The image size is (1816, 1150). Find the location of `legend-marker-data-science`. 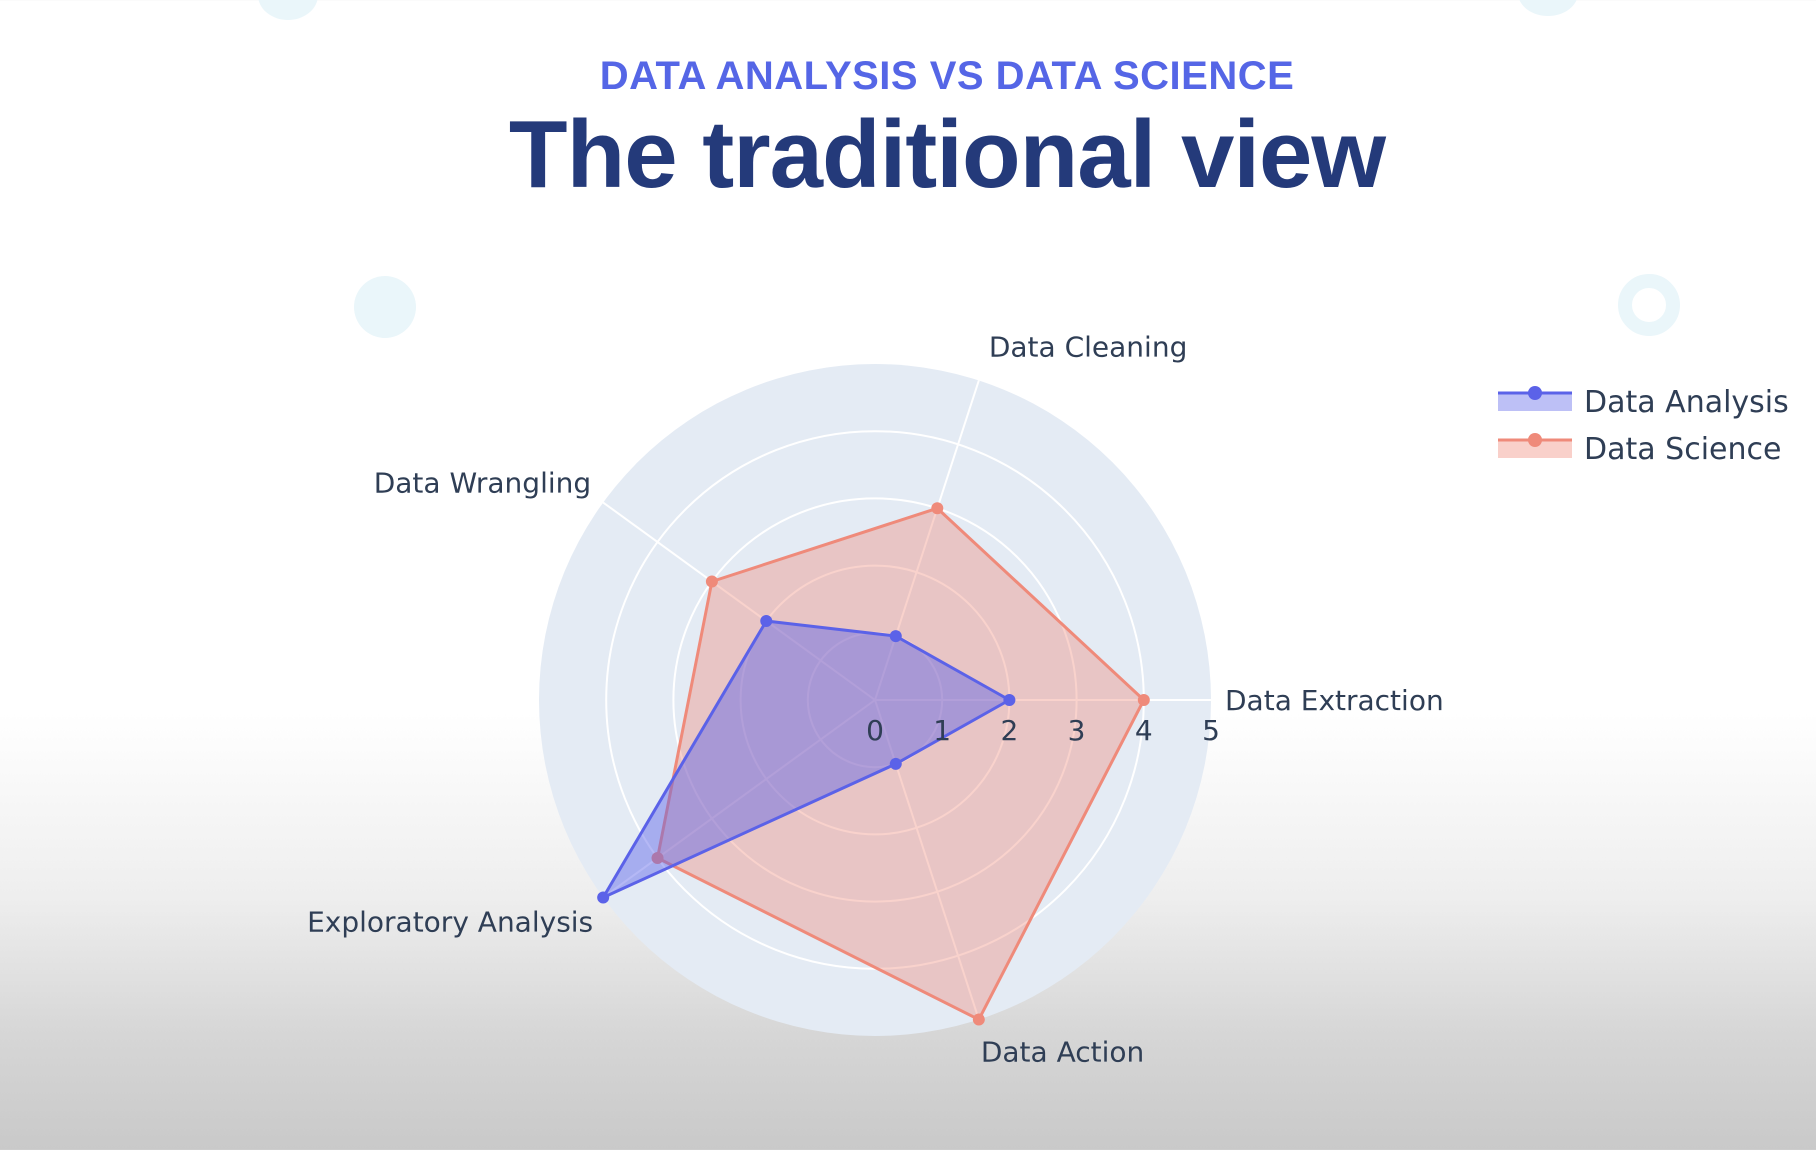

legend-marker-data-science is located at coordinates (1535, 440).